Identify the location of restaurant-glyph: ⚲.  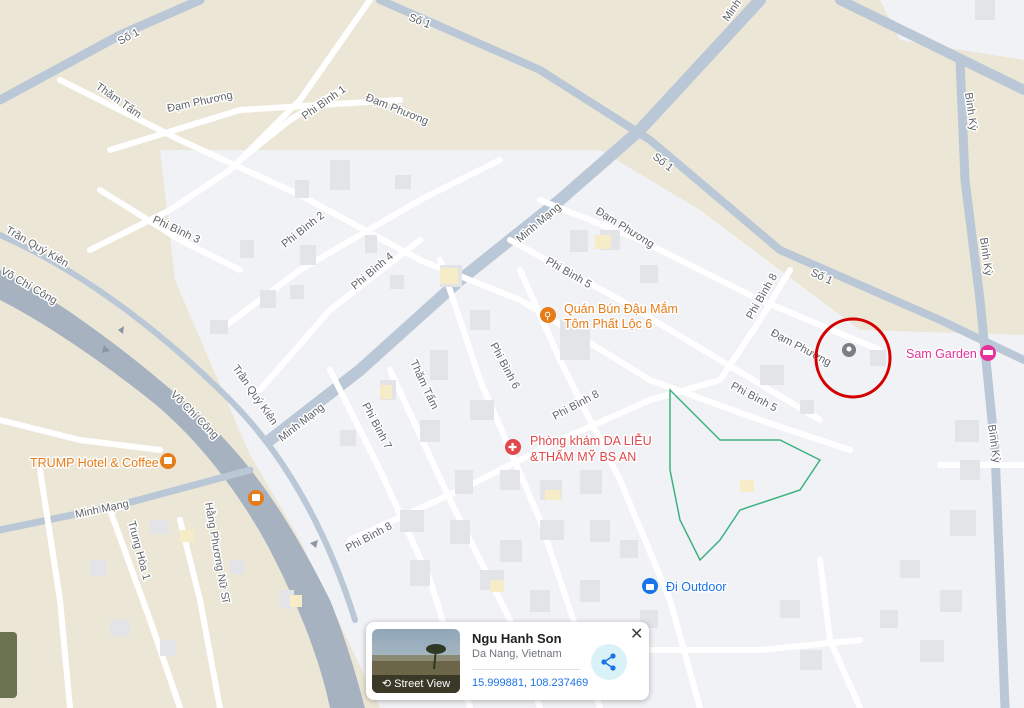
(547, 316).